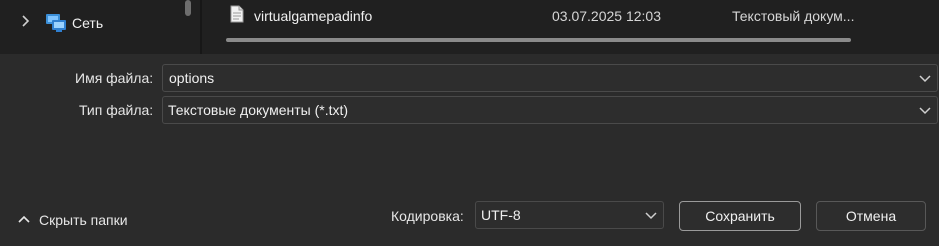 Image resolution: width=939 pixels, height=246 pixels. I want to click on network-icon, so click(56, 23).